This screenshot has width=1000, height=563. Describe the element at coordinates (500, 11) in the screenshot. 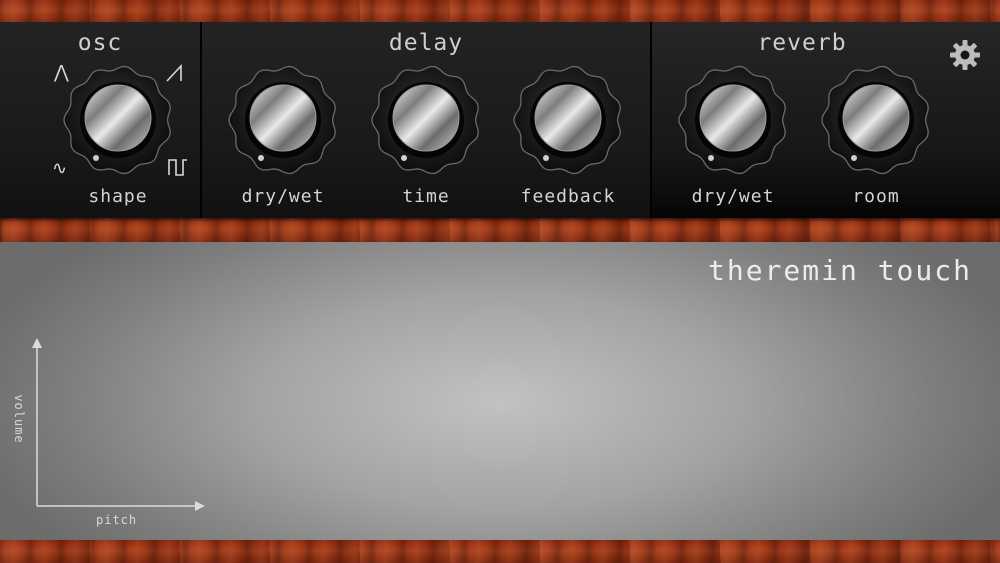

I see `wood-trim-top` at that location.